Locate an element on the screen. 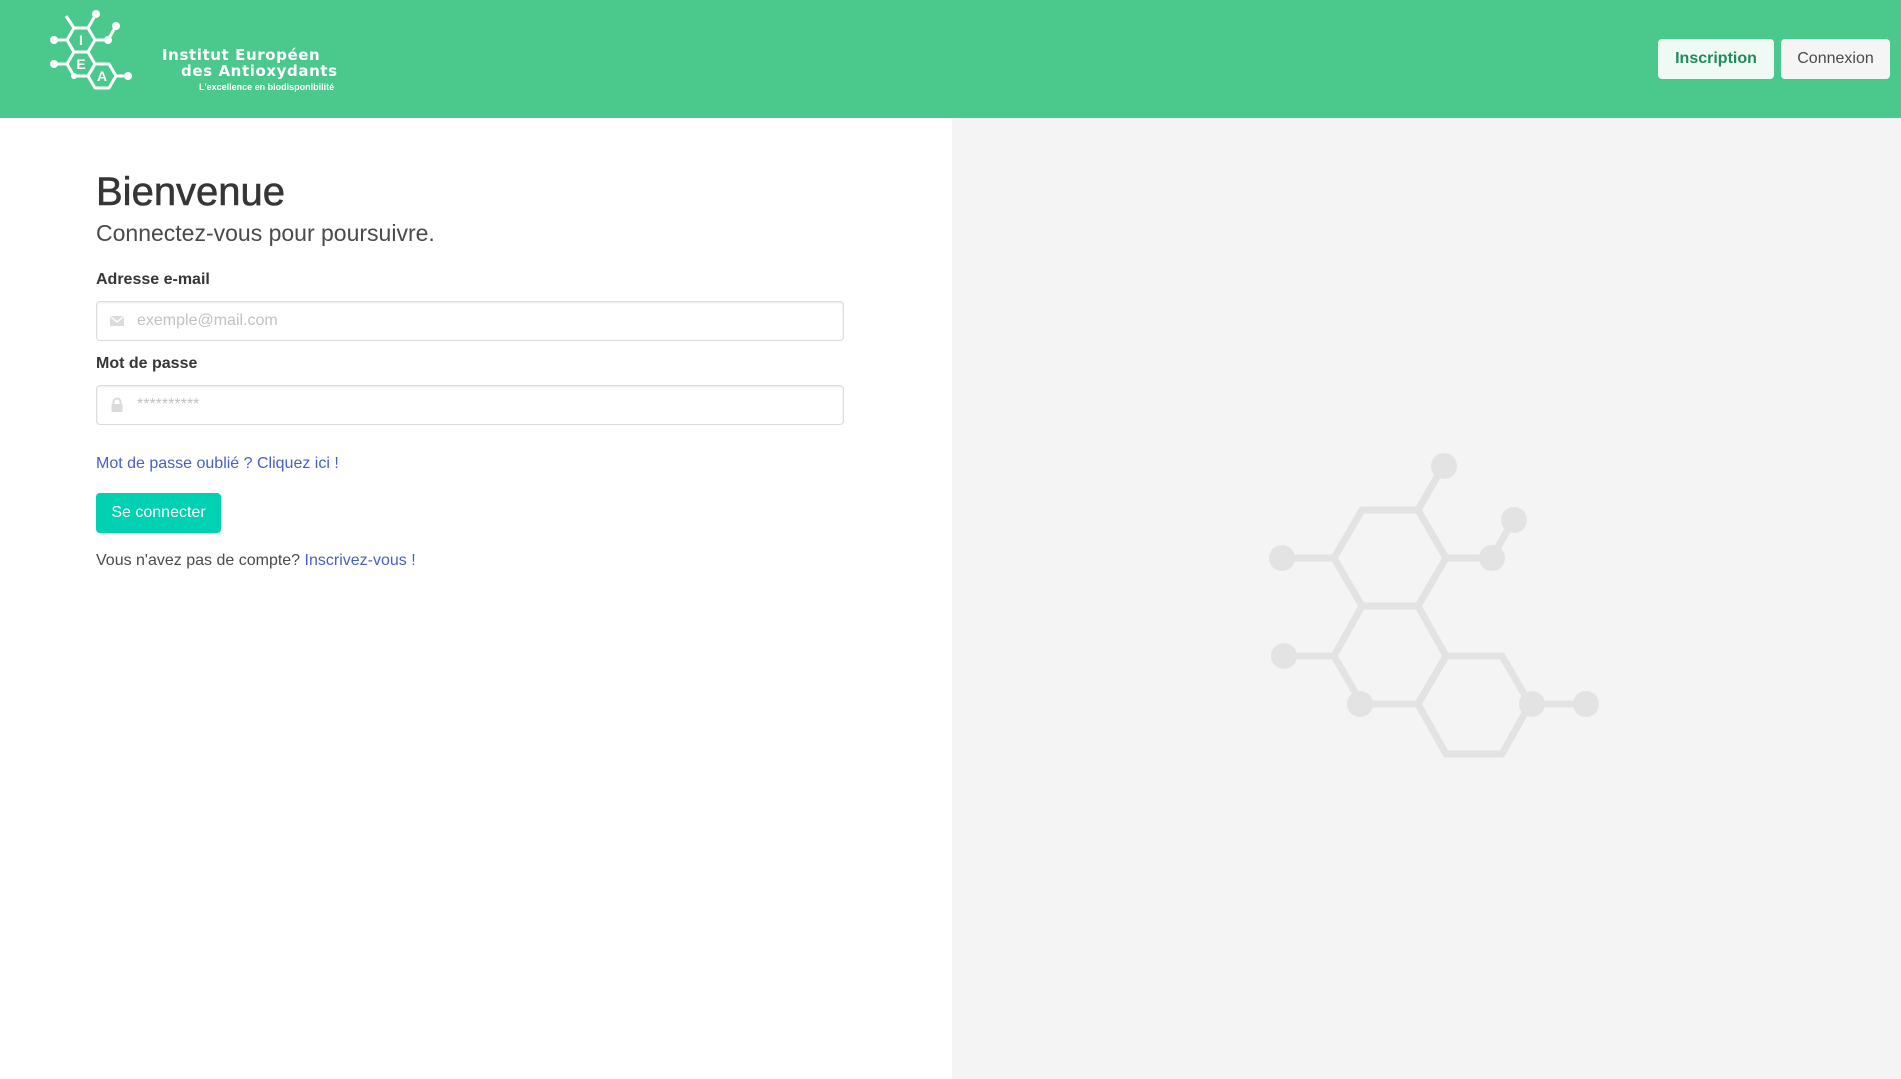 The height and width of the screenshot is (1079, 1901). svg-text: A is located at coordinates (102, 76).